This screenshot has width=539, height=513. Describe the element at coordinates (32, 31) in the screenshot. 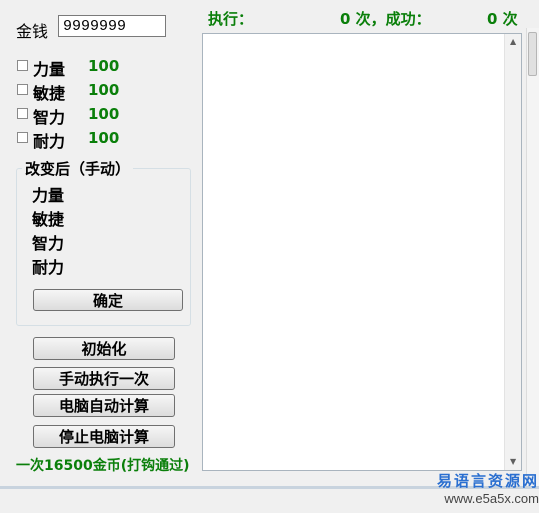

I see `money-label: 金钱` at that location.